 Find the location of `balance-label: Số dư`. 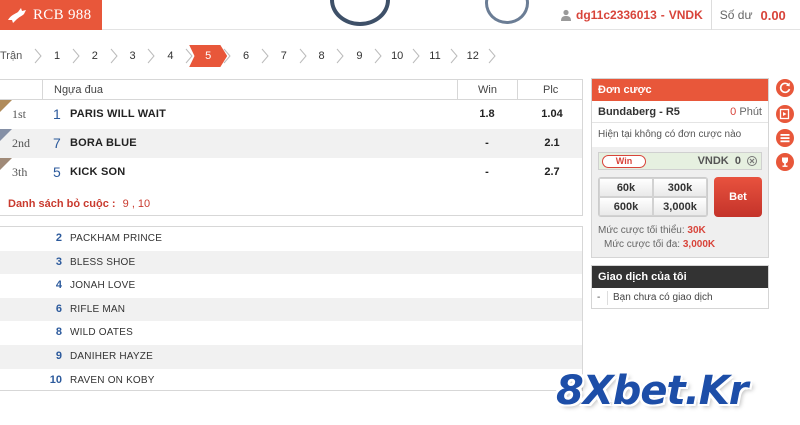

balance-label: Số dư is located at coordinates (736, 15).